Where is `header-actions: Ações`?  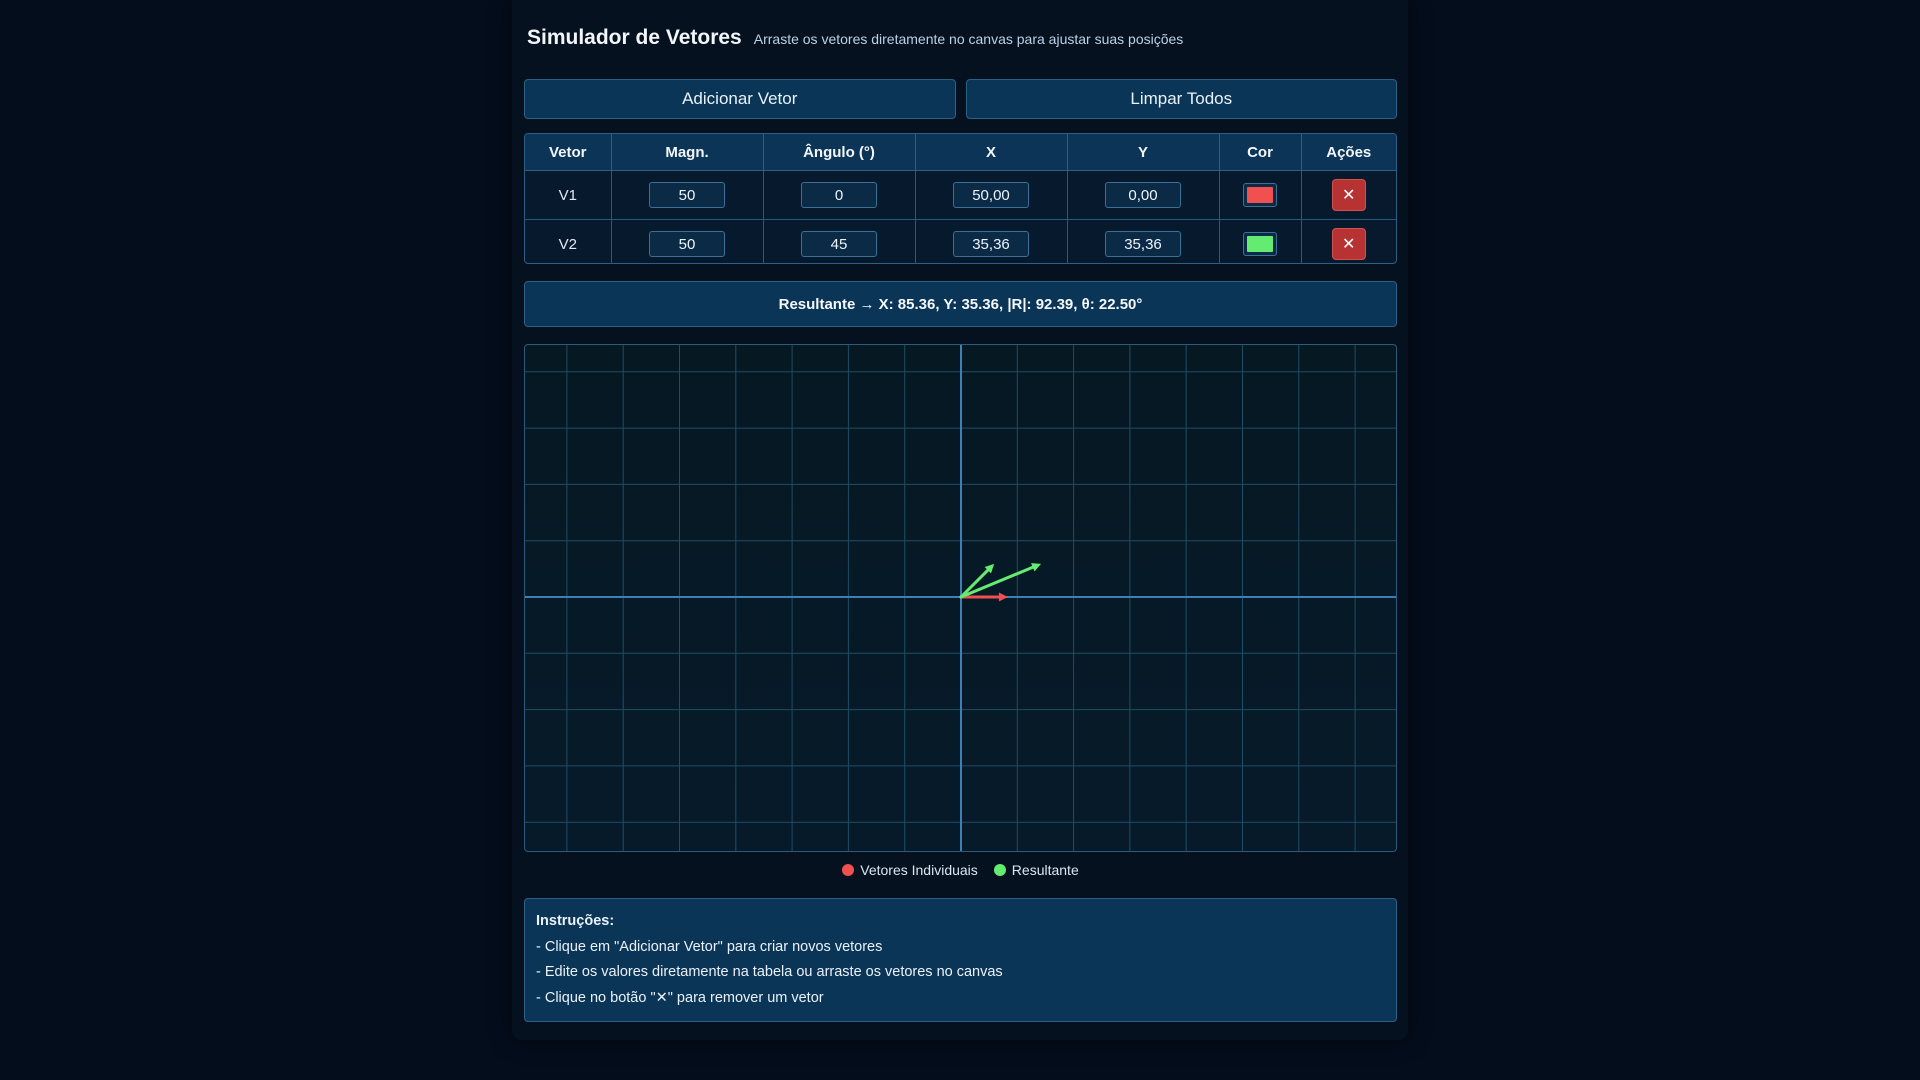
header-actions: Ações is located at coordinates (1348, 152).